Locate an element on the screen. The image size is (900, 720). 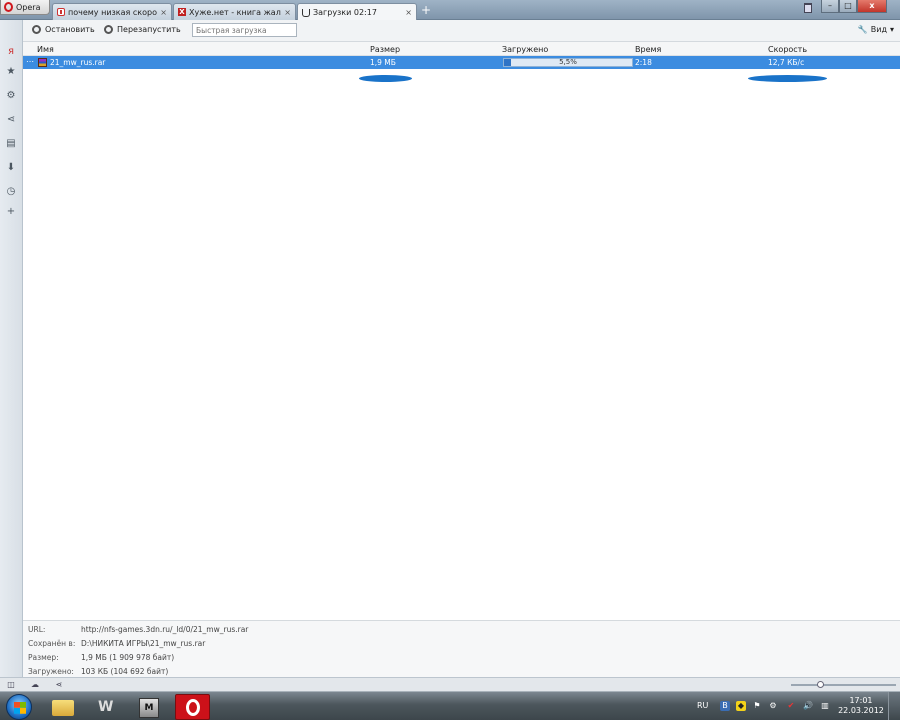
taskbar-world-of-tanks: W is located at coordinates (105, 707).